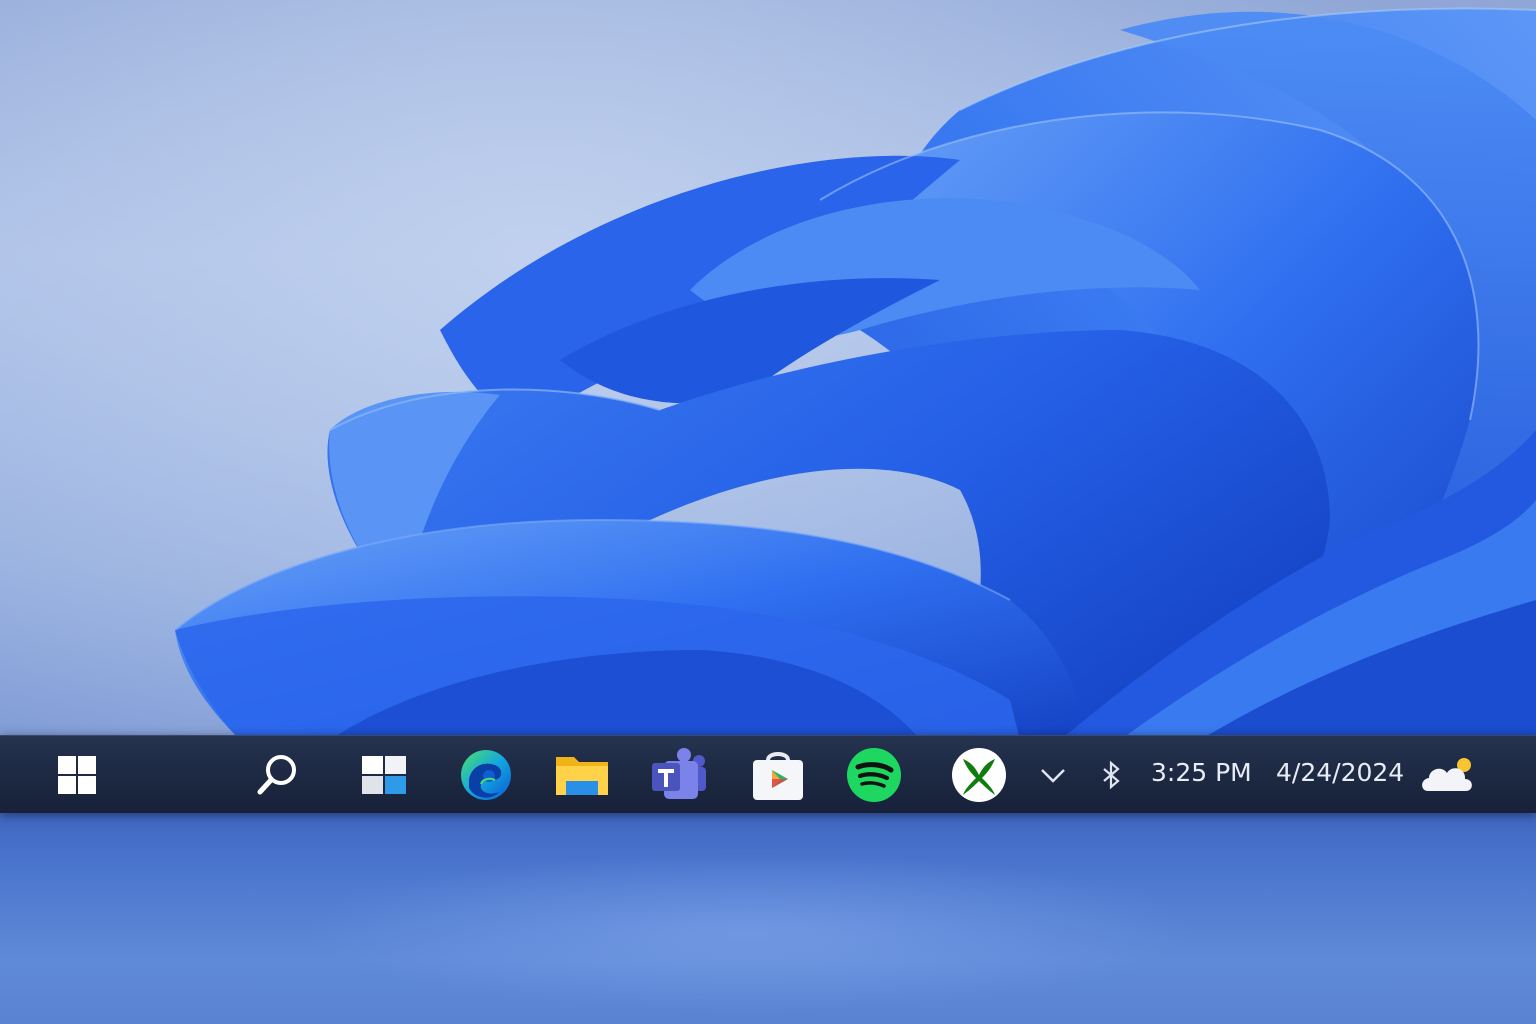 Image resolution: width=1536 pixels, height=1024 pixels. I want to click on teams-button, so click(679, 775).